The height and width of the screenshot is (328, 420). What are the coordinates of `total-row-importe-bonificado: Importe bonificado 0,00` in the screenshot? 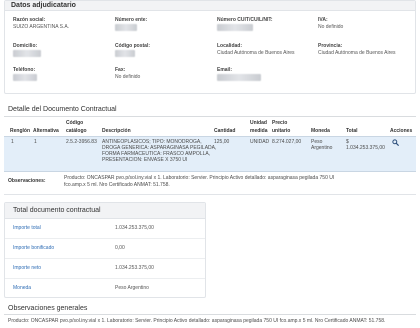 It's located at (105, 249).